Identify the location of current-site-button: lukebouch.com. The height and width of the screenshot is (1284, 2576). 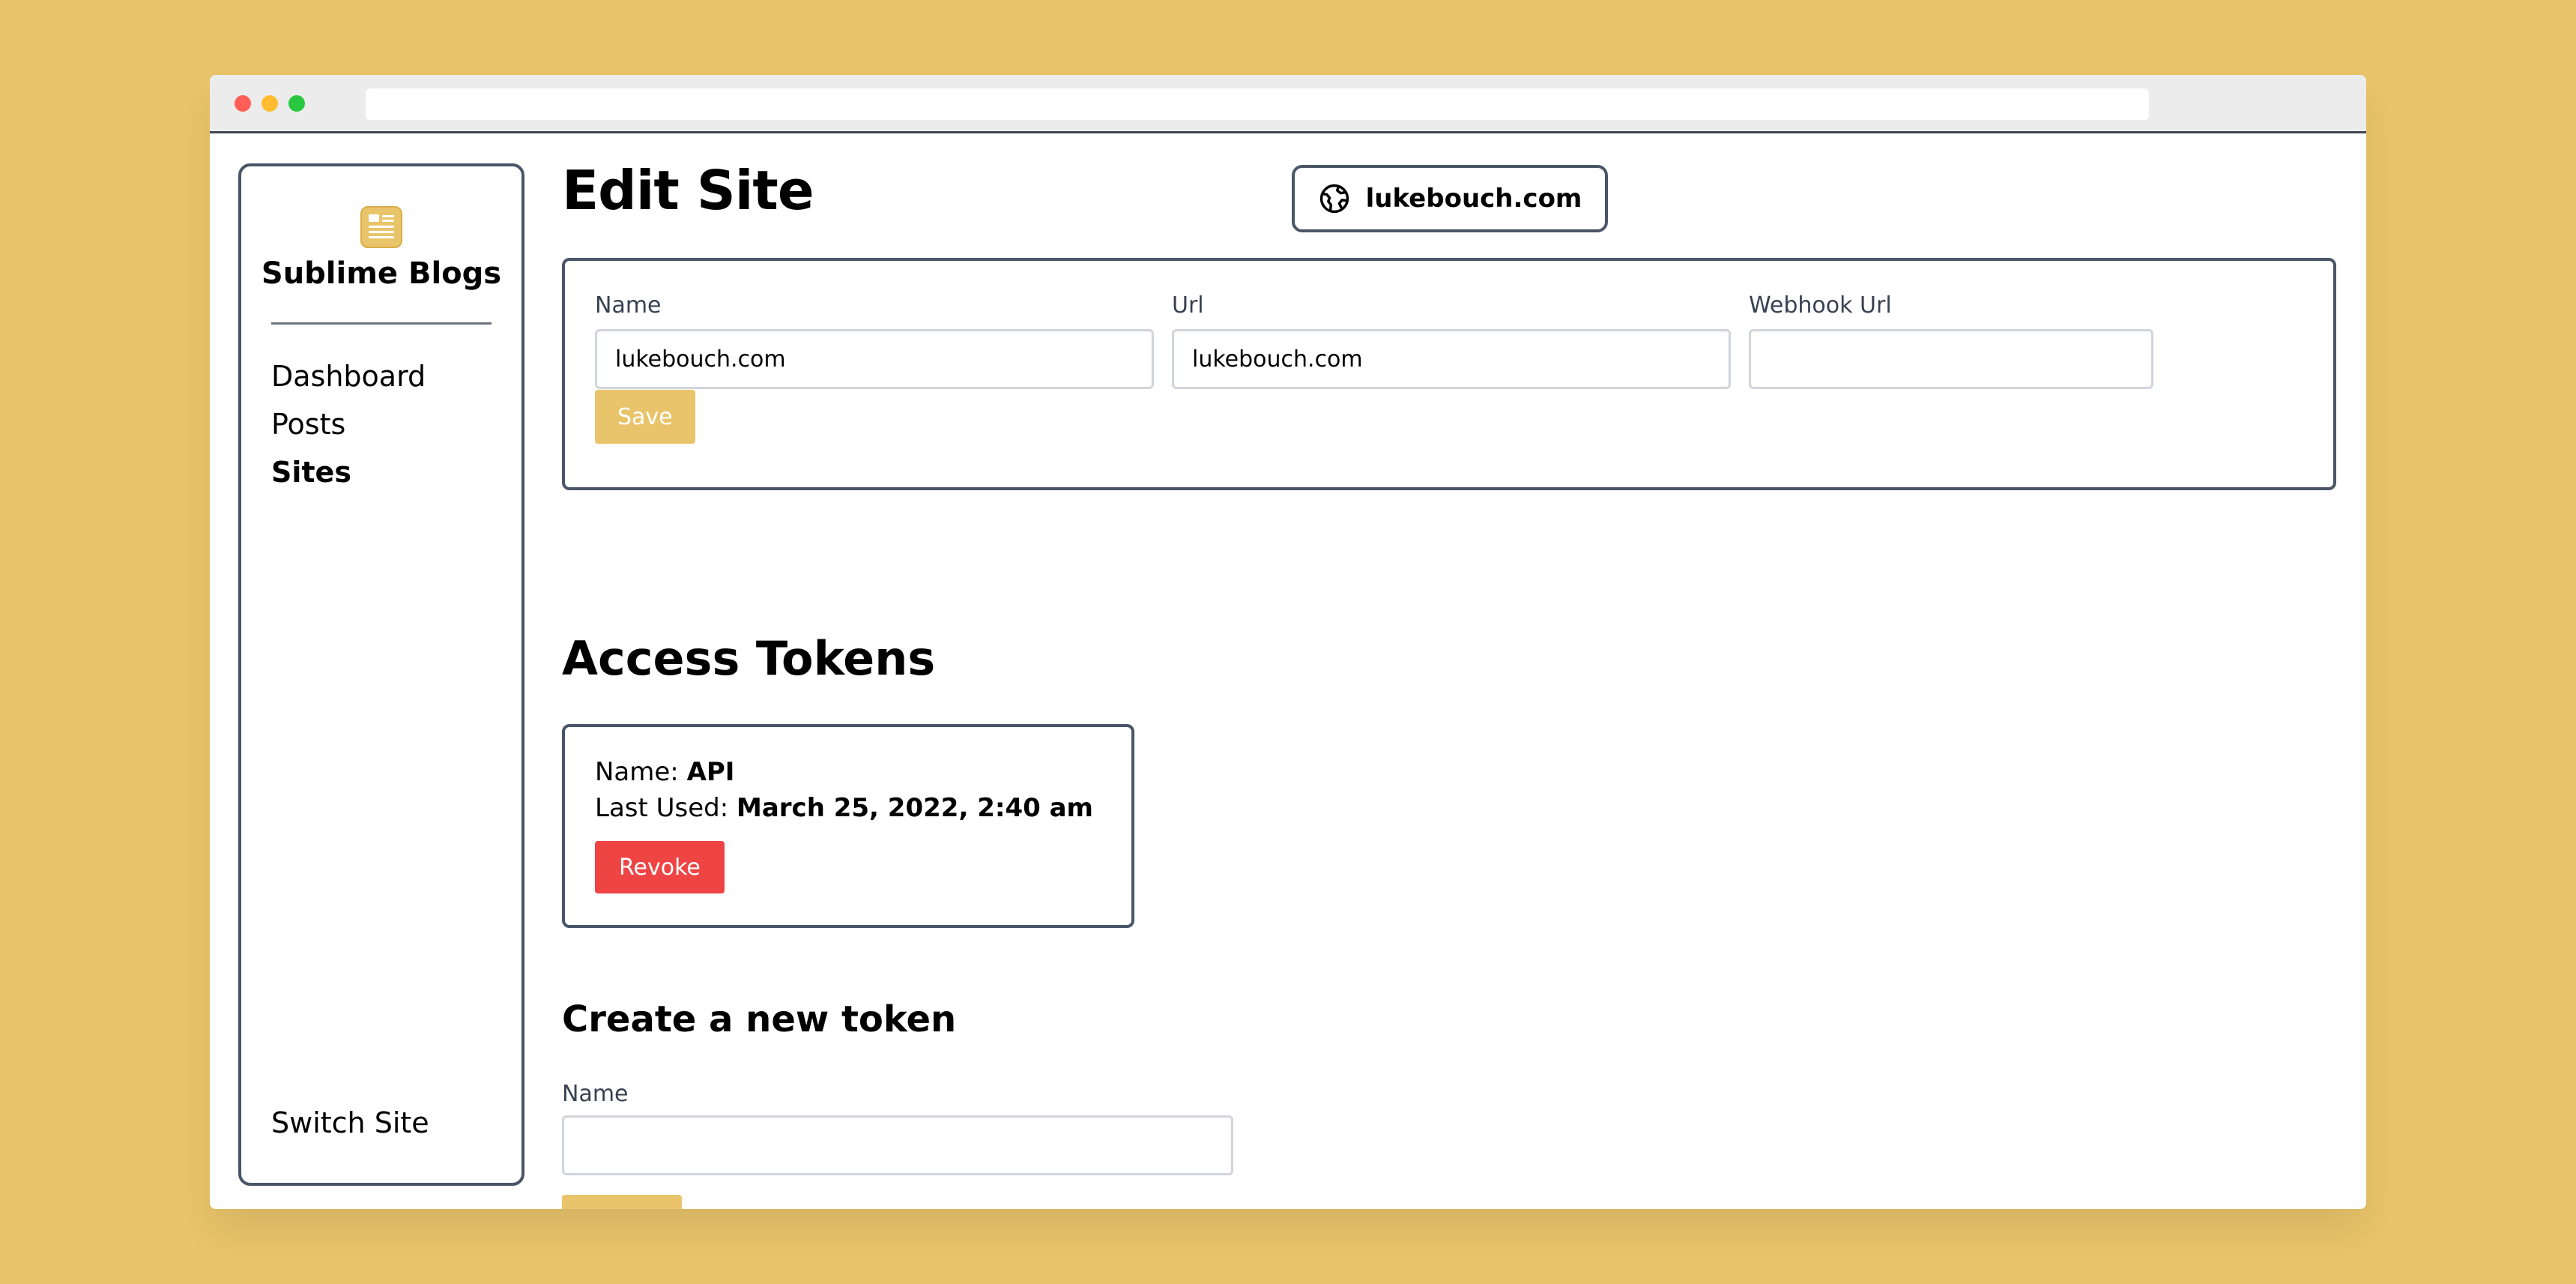
(1450, 198).